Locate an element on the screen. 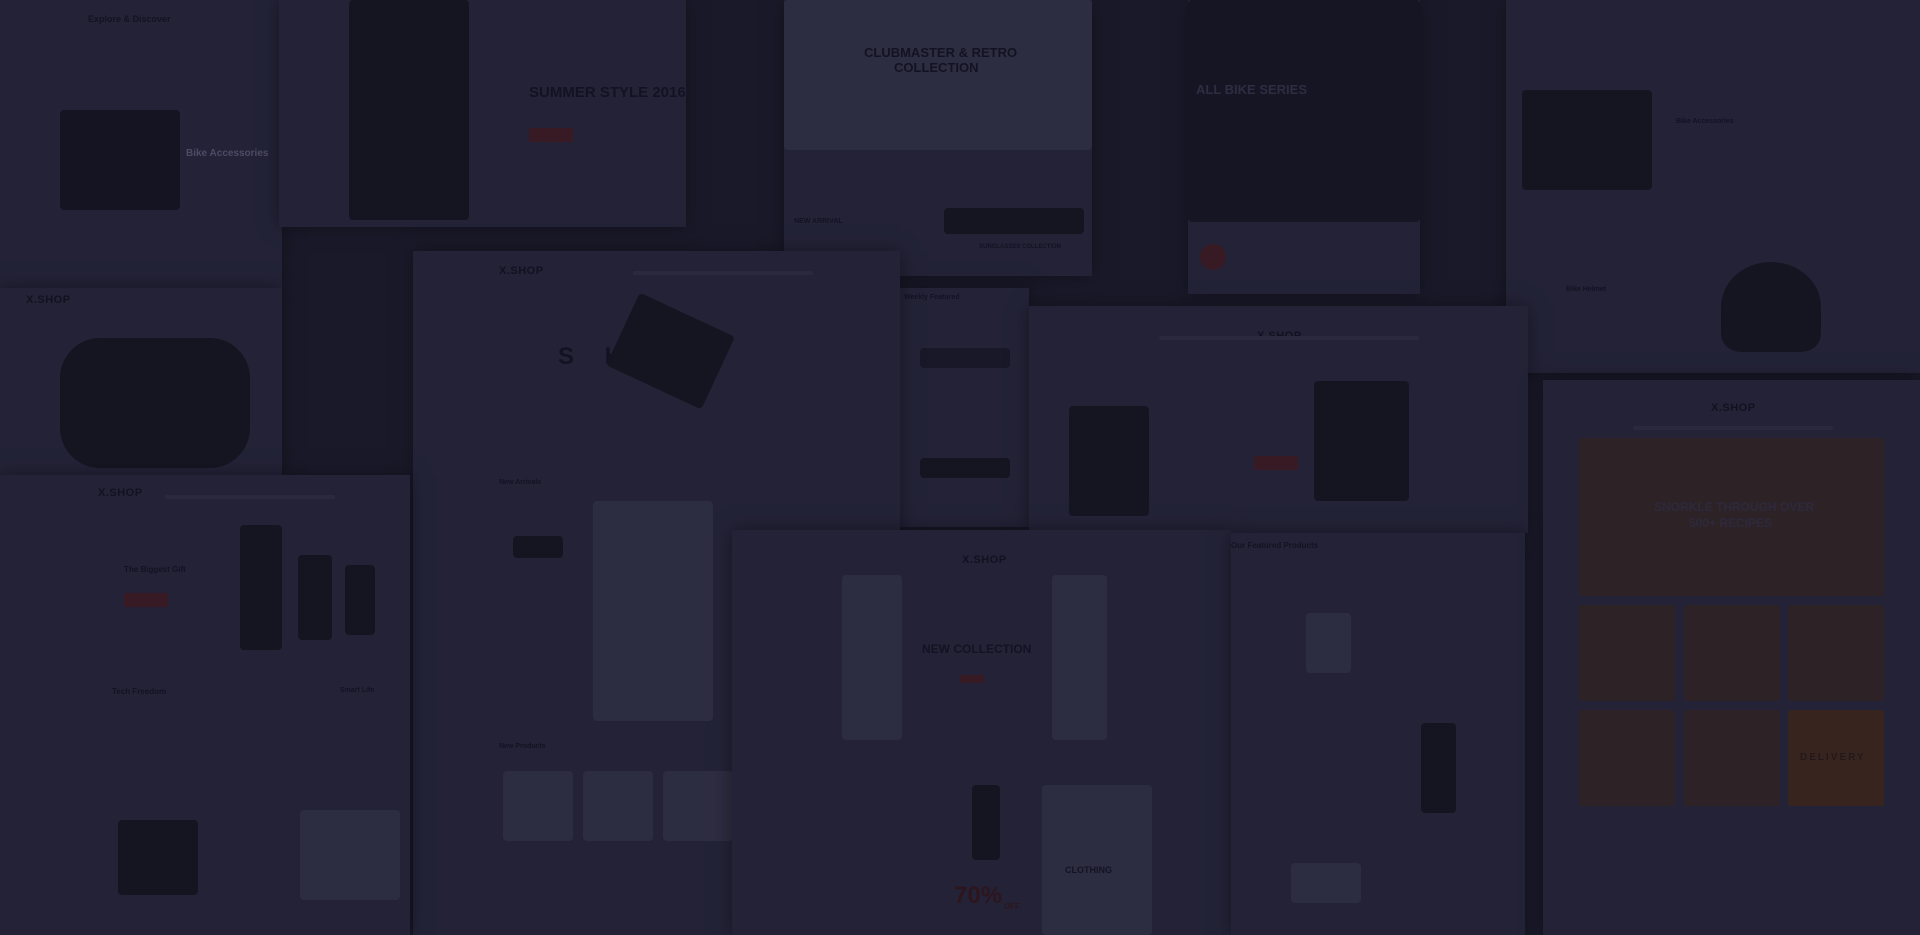 The height and width of the screenshot is (935, 1920). section-title: New Arrivals is located at coordinates (520, 482).